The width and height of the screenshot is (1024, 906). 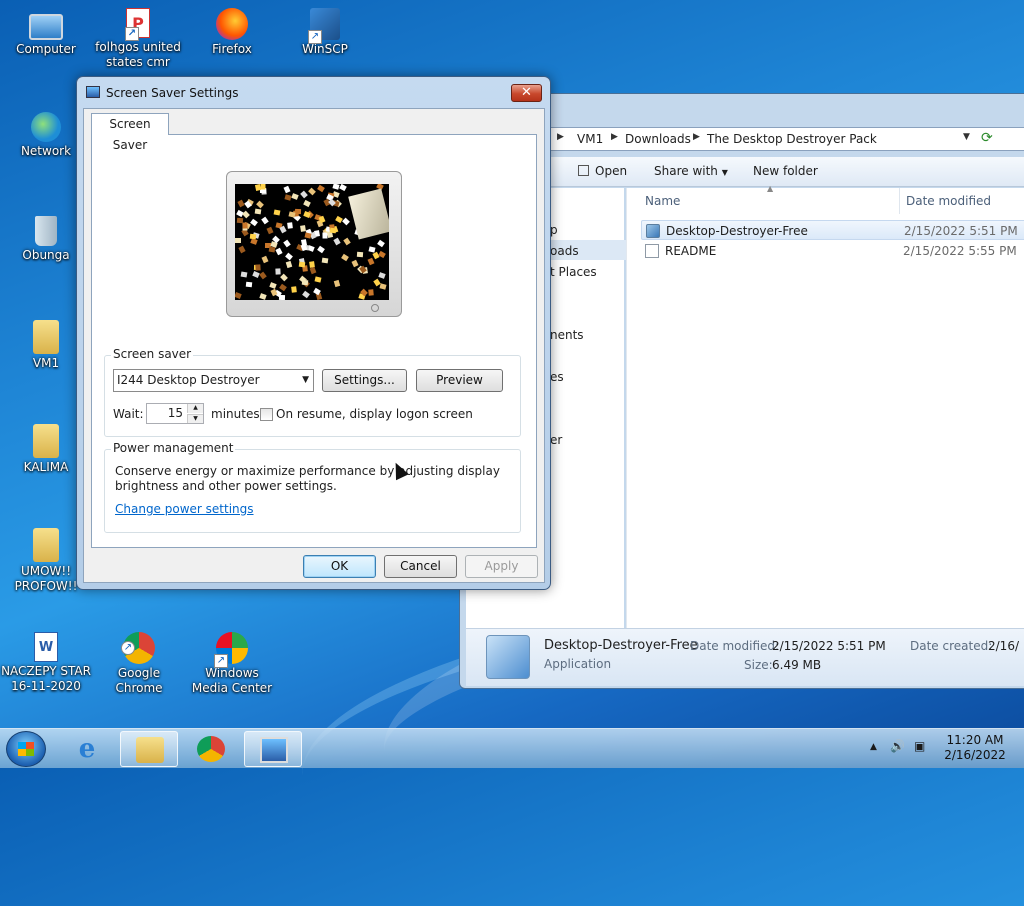 I want to click on open-button: Open, so click(x=602, y=171).